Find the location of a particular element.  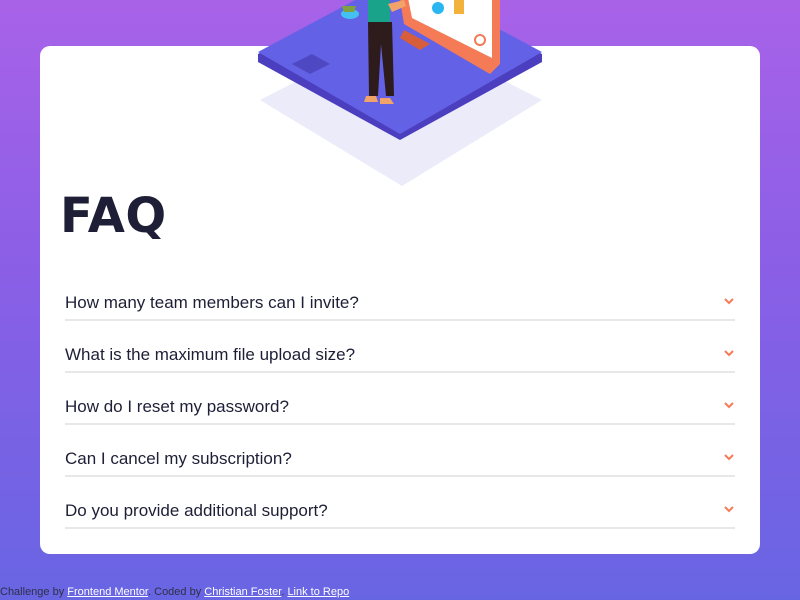

faq-question: Can I cancel my subscription? is located at coordinates (178, 459).